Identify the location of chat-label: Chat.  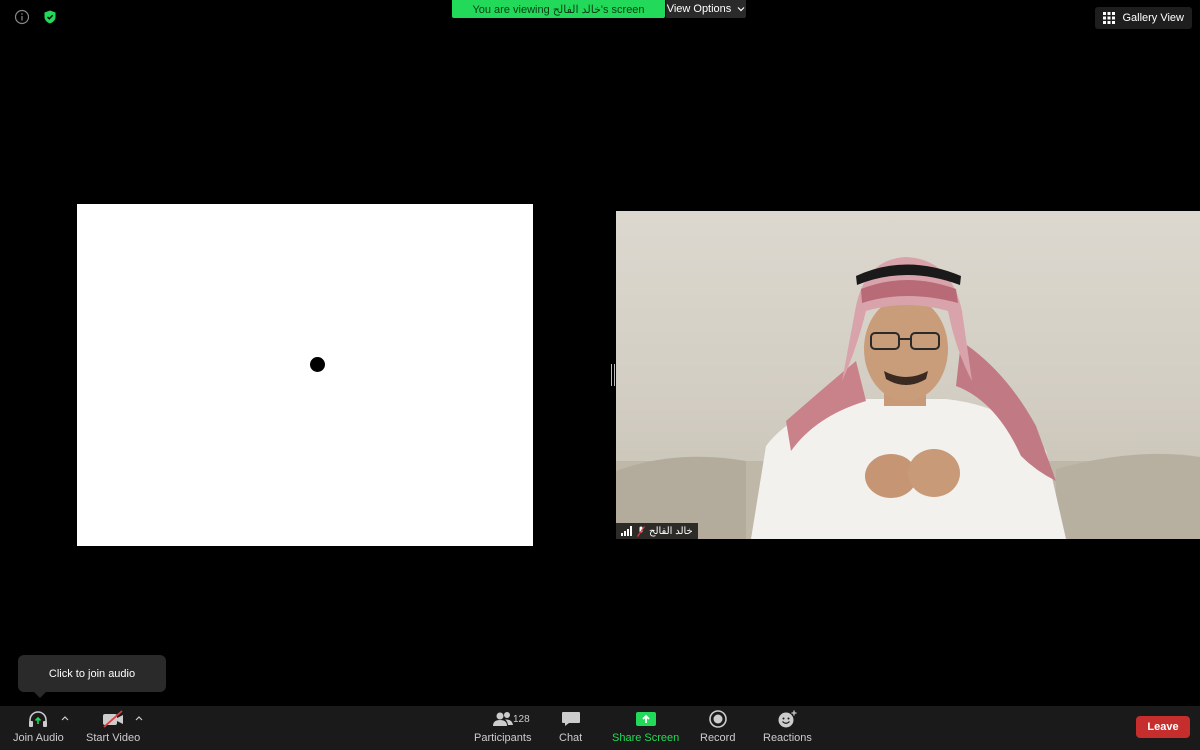
(571, 738).